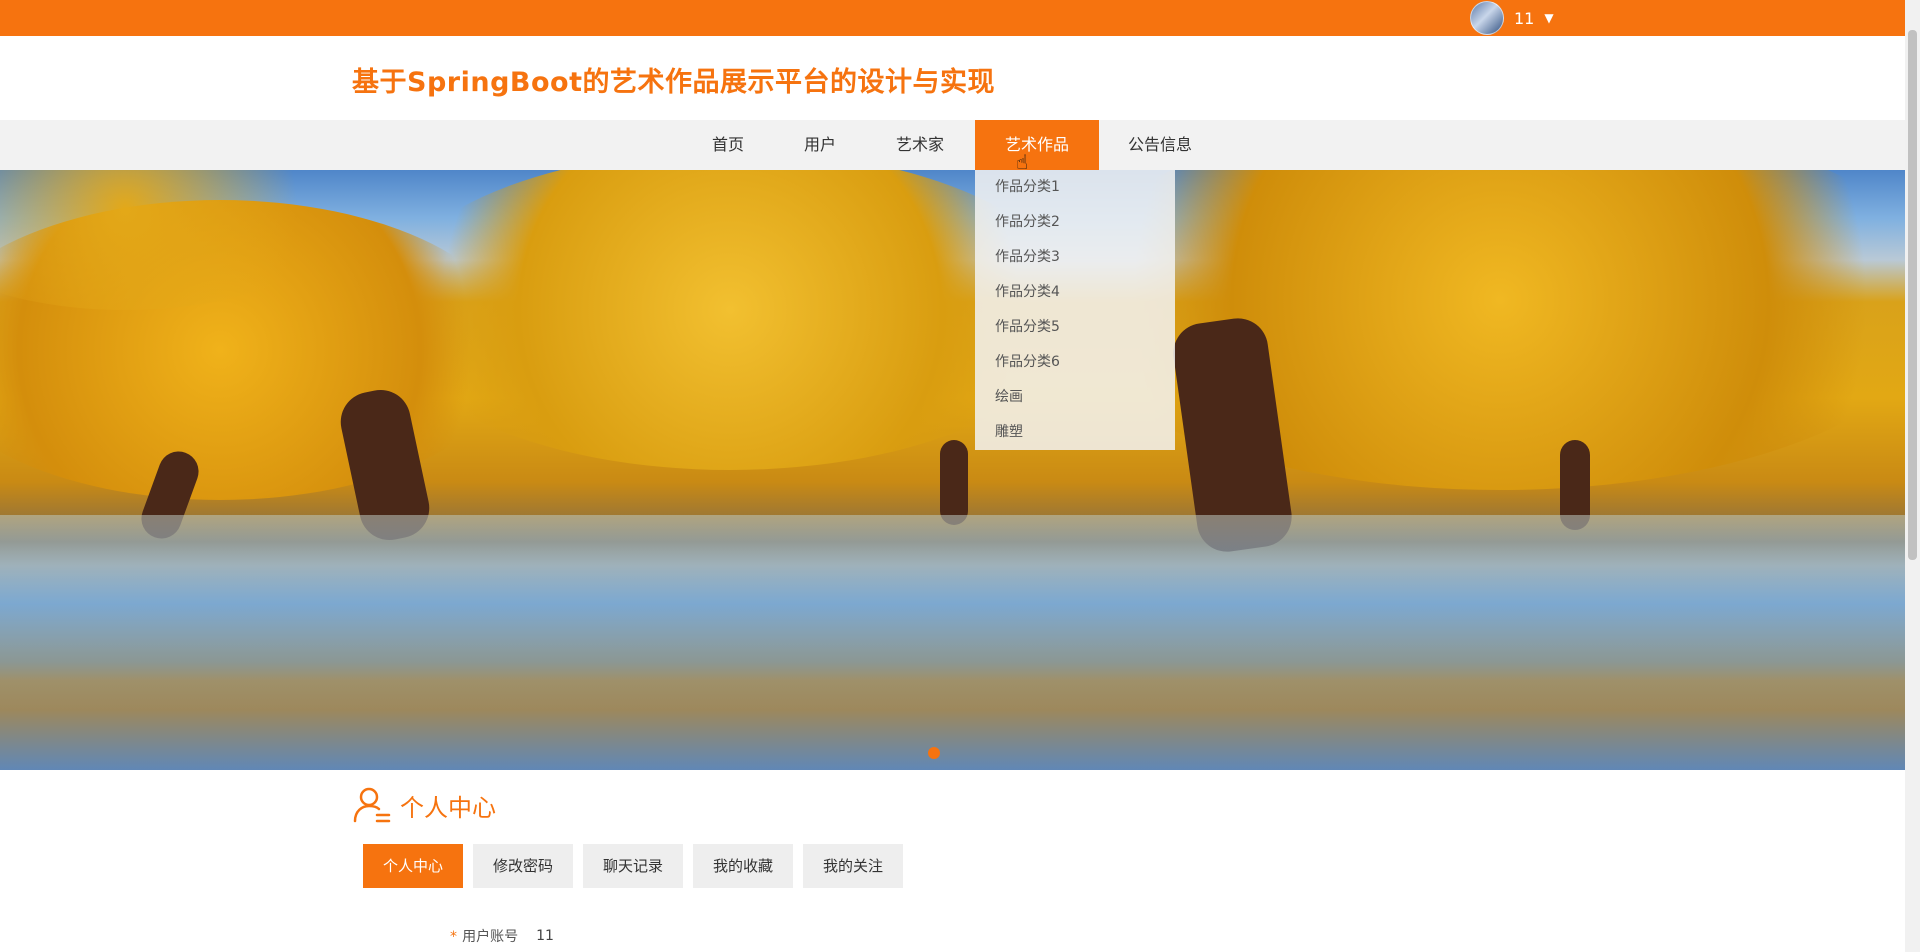 This screenshot has height=952, width=1920. Describe the element at coordinates (372, 805) in the screenshot. I see `user-profile-icon` at that location.